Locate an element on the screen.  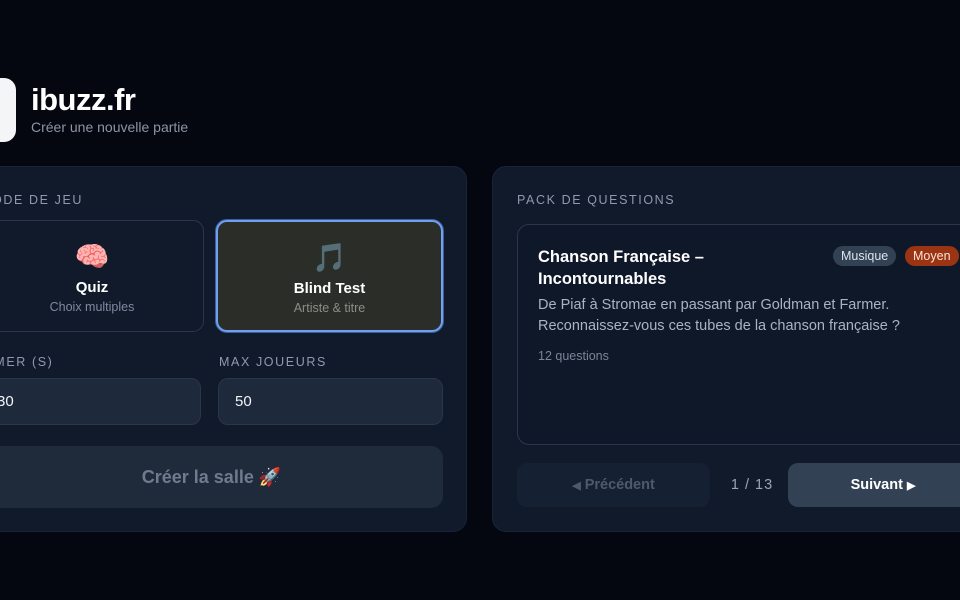
mode-card-blind-test: 🎵 Blind Test Artiste & titre is located at coordinates (329, 276).